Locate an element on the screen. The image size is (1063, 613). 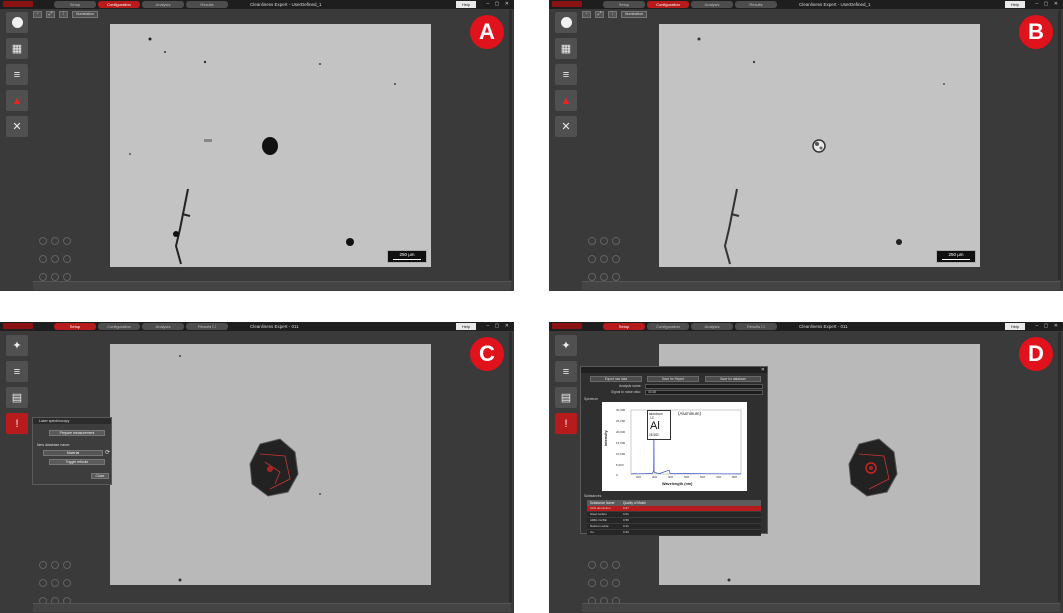
dialog-header: ✕ is located at coordinates (674, 370).